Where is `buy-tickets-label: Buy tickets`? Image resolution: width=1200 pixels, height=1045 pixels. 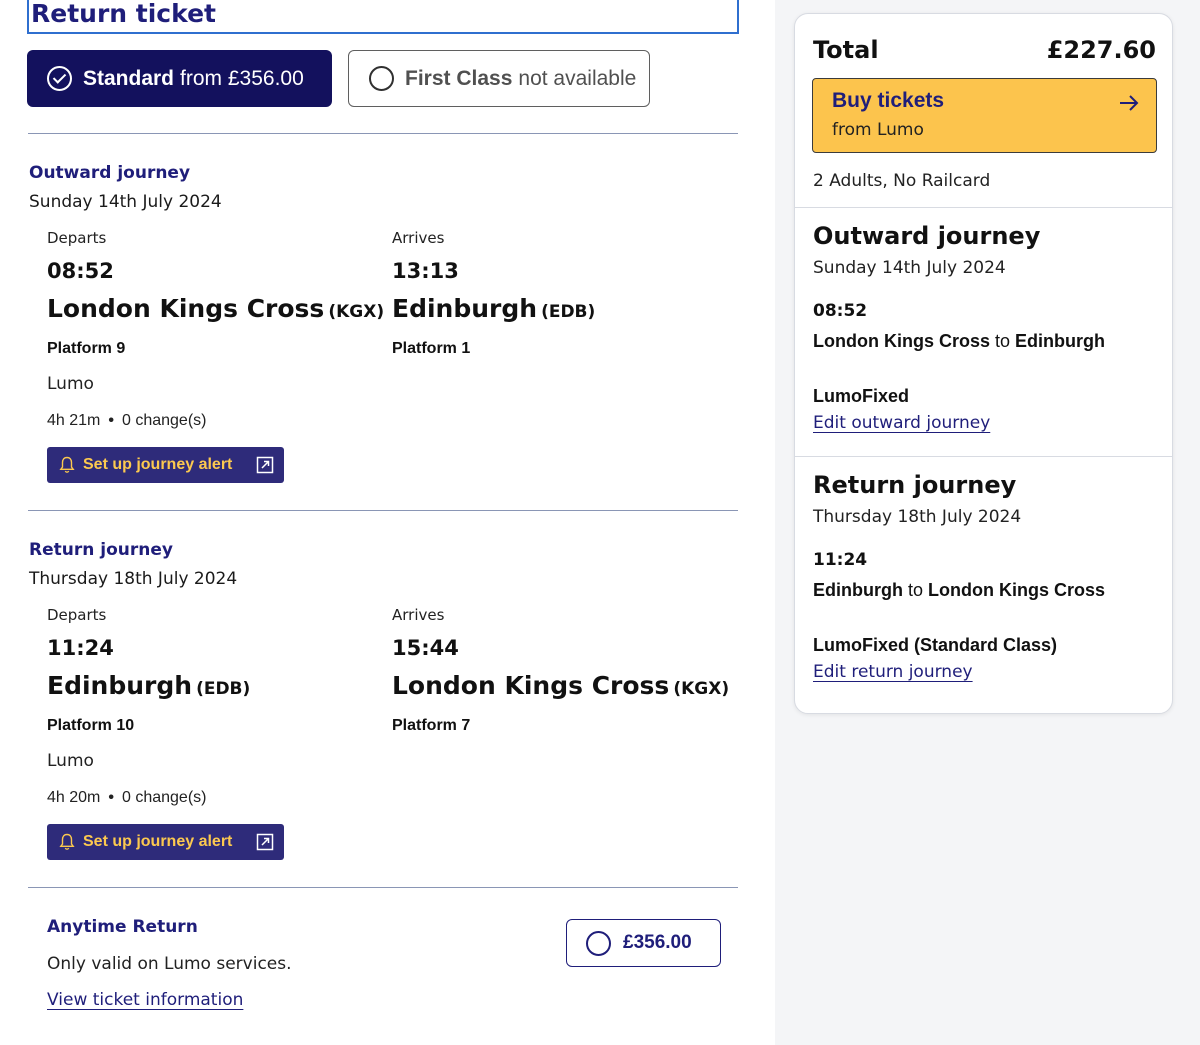
buy-tickets-label: Buy tickets is located at coordinates (888, 100).